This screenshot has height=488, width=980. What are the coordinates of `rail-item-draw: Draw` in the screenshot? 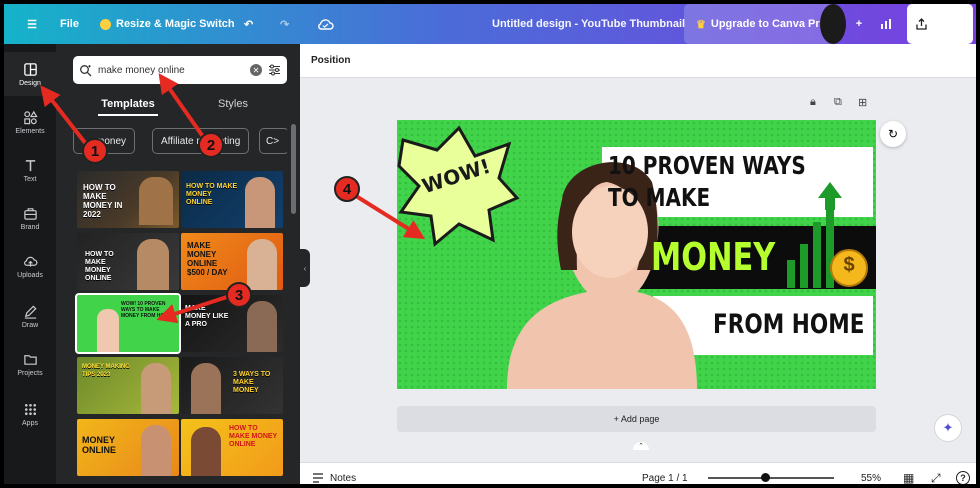 It's located at (30, 316).